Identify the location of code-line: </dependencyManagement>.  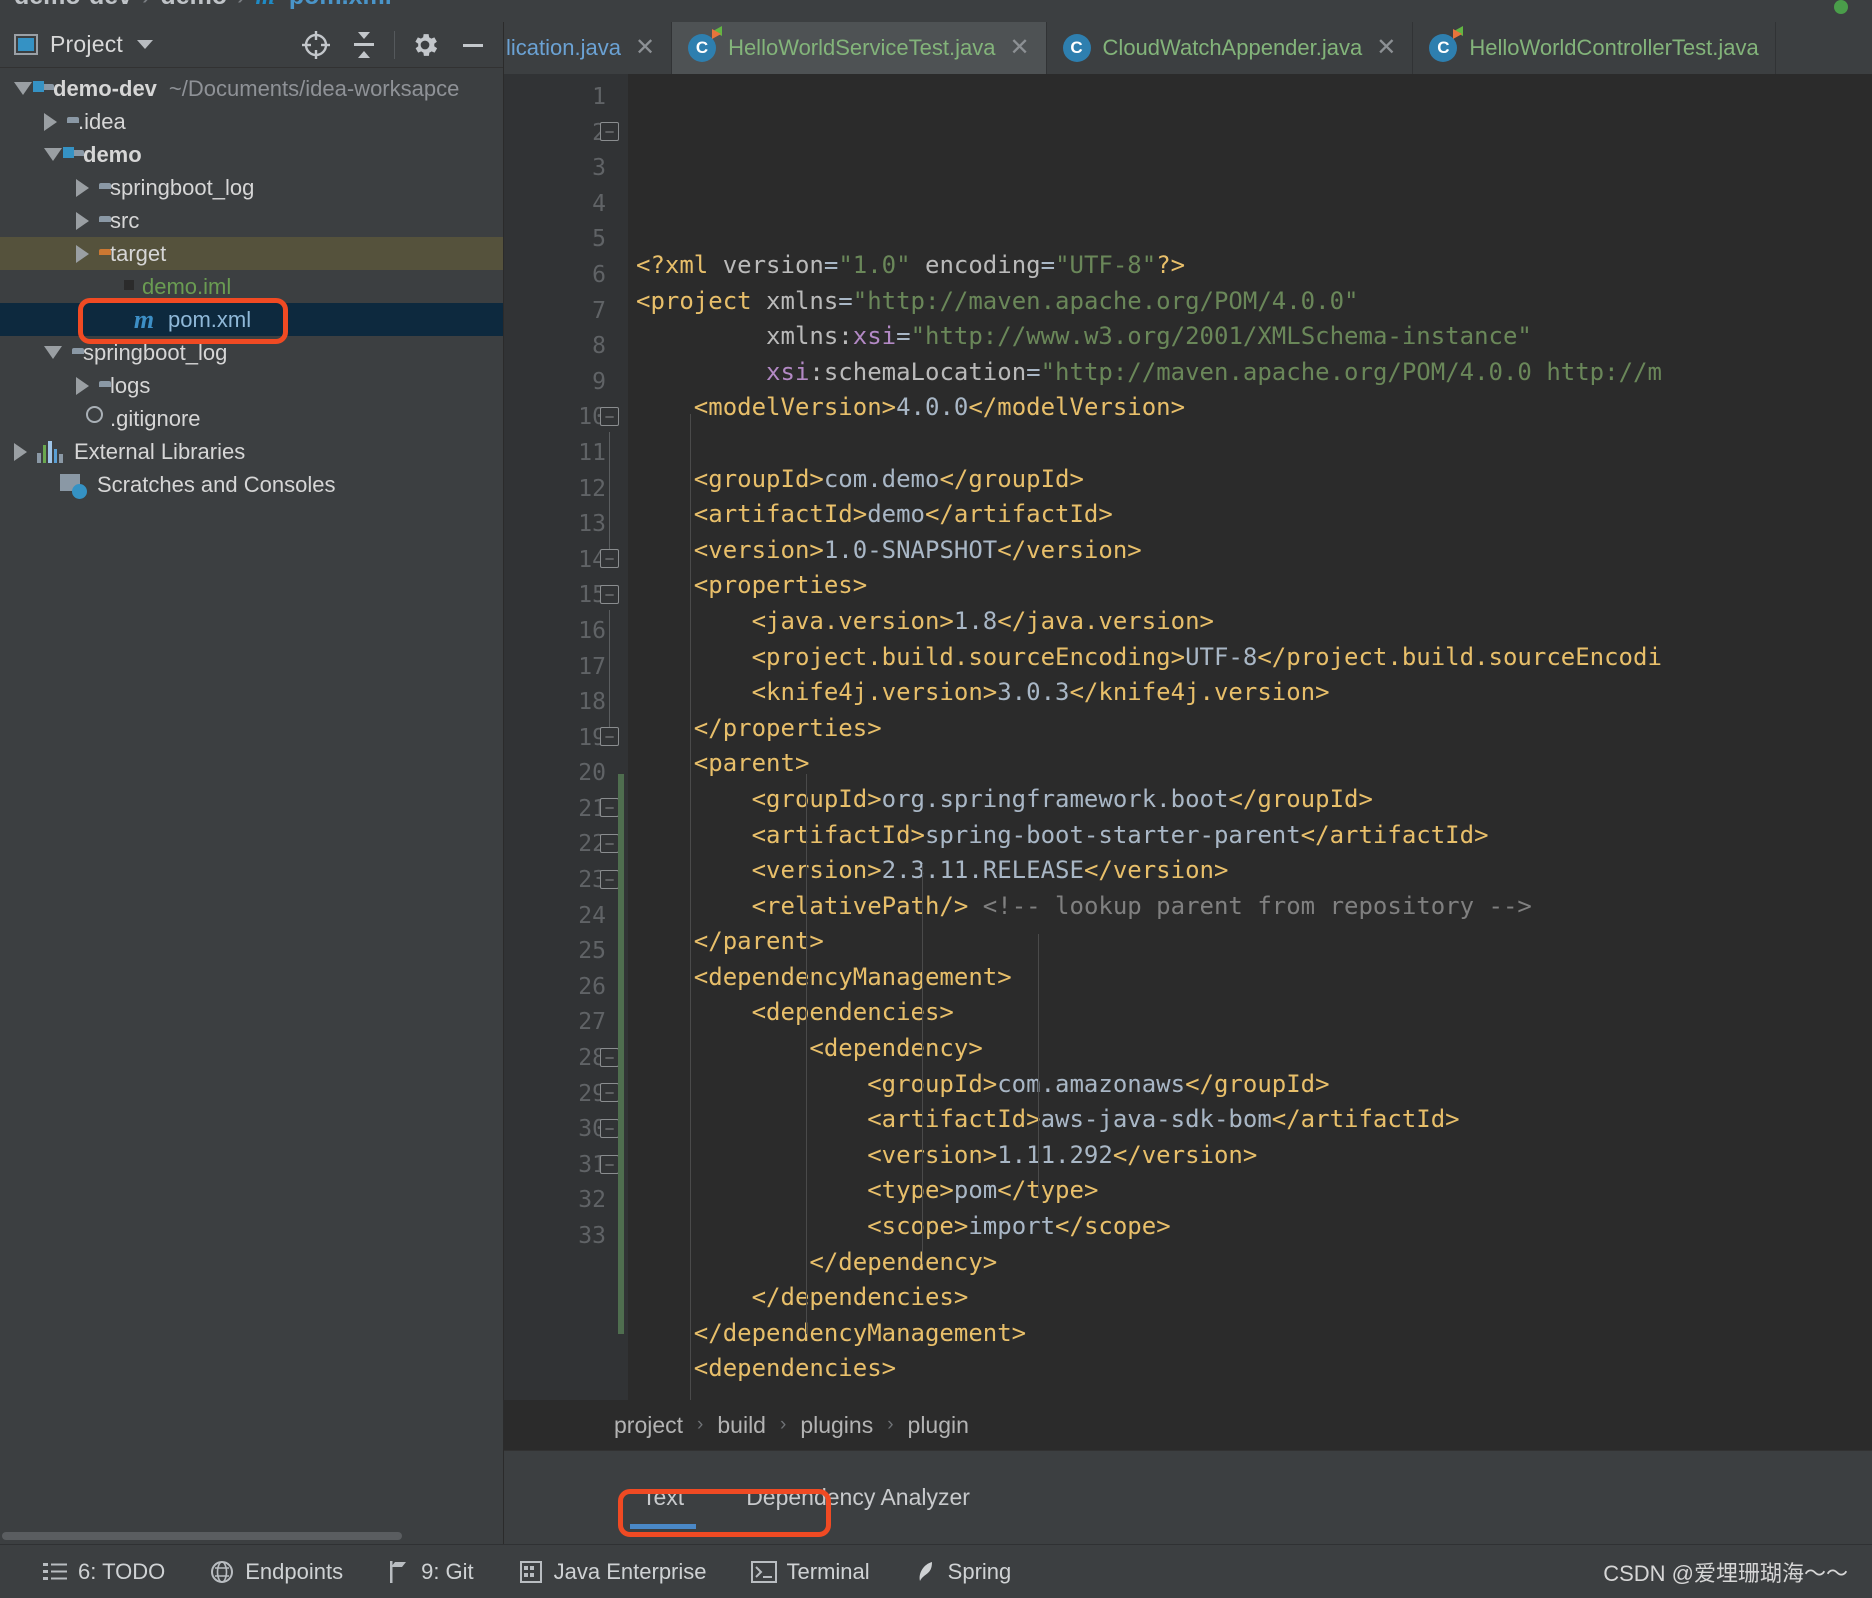
(1250, 1334).